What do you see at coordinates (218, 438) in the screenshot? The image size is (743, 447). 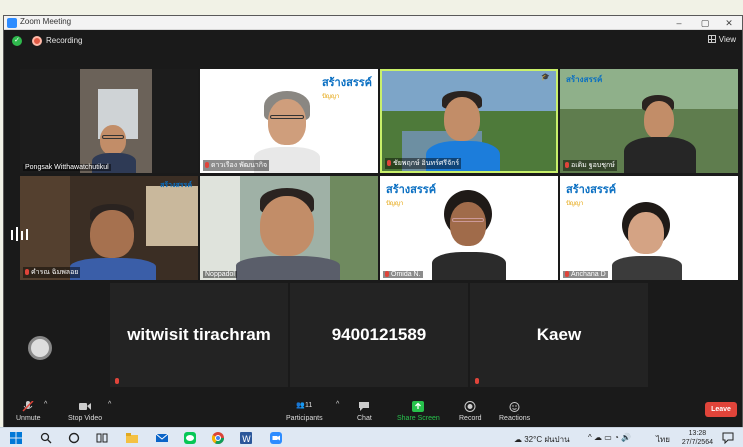 I see `chrome-icon` at bounding box center [218, 438].